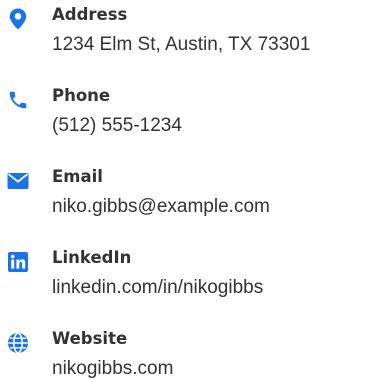 The height and width of the screenshot is (386, 372). Describe the element at coordinates (90, 338) in the screenshot. I see `website-label: Website` at that location.